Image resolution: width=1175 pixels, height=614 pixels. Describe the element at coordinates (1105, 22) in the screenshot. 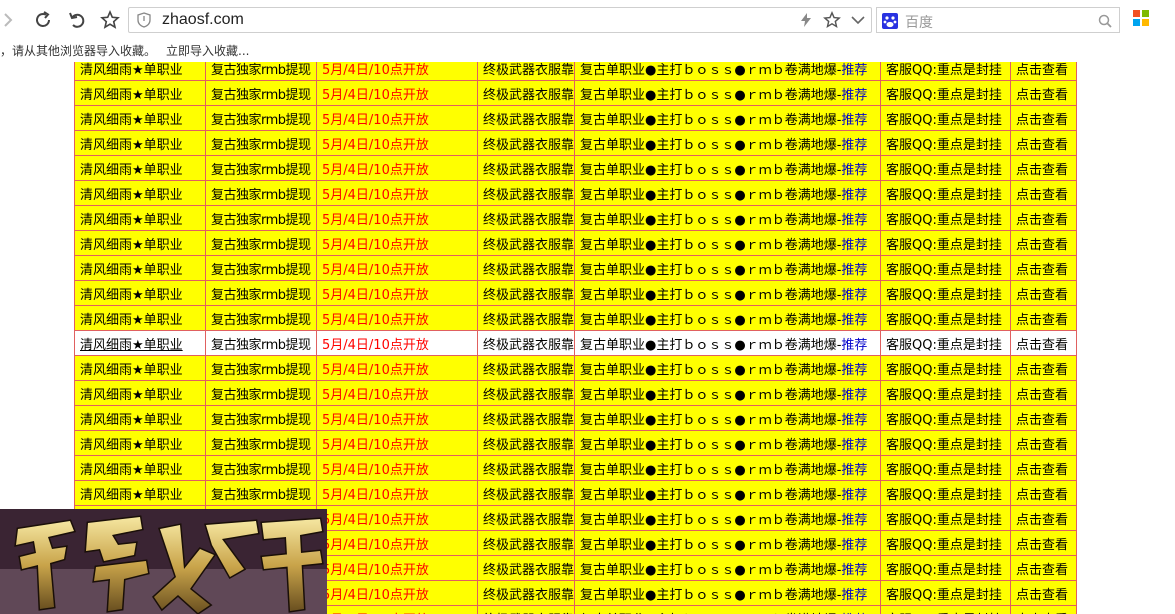

I see `search-icon` at that location.